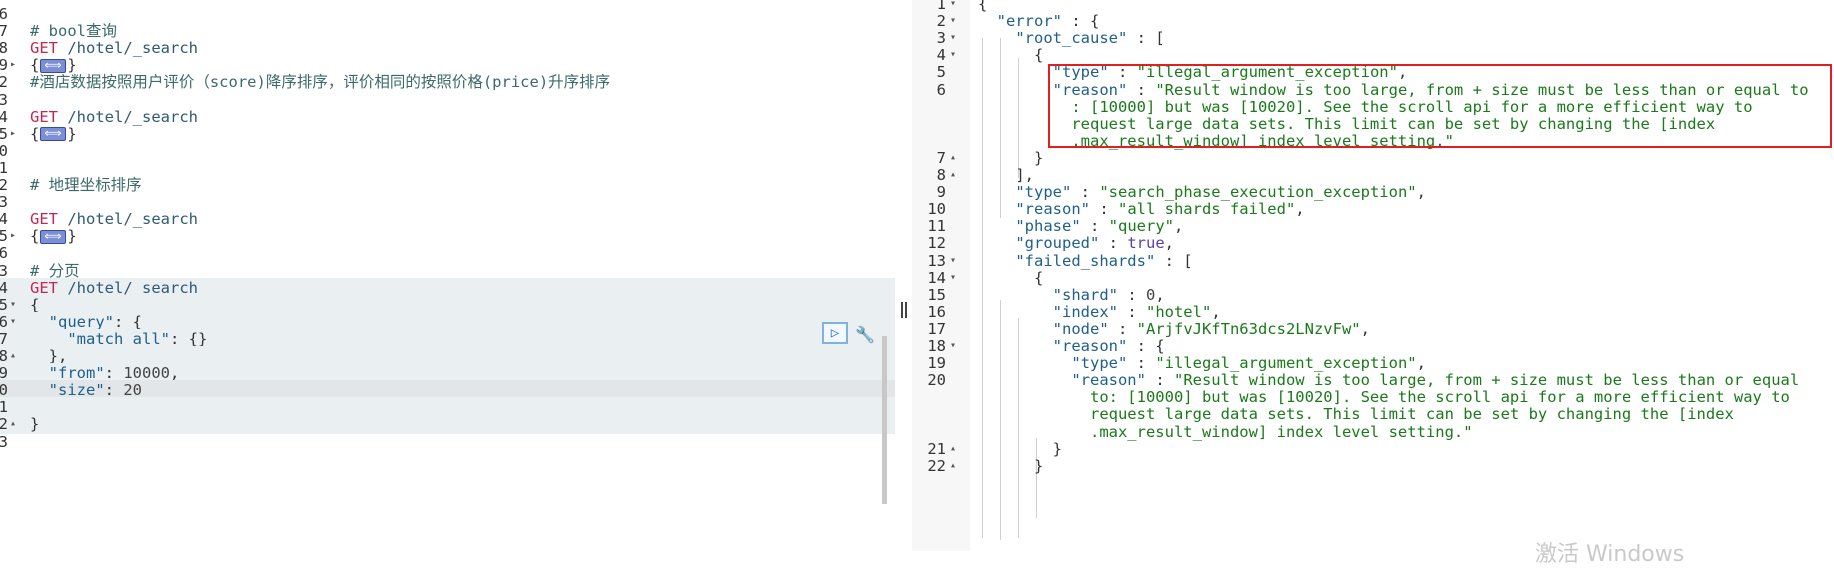 This screenshot has width=1834, height=568. Describe the element at coordinates (884, 420) in the screenshot. I see `editor-scrollbar` at that location.